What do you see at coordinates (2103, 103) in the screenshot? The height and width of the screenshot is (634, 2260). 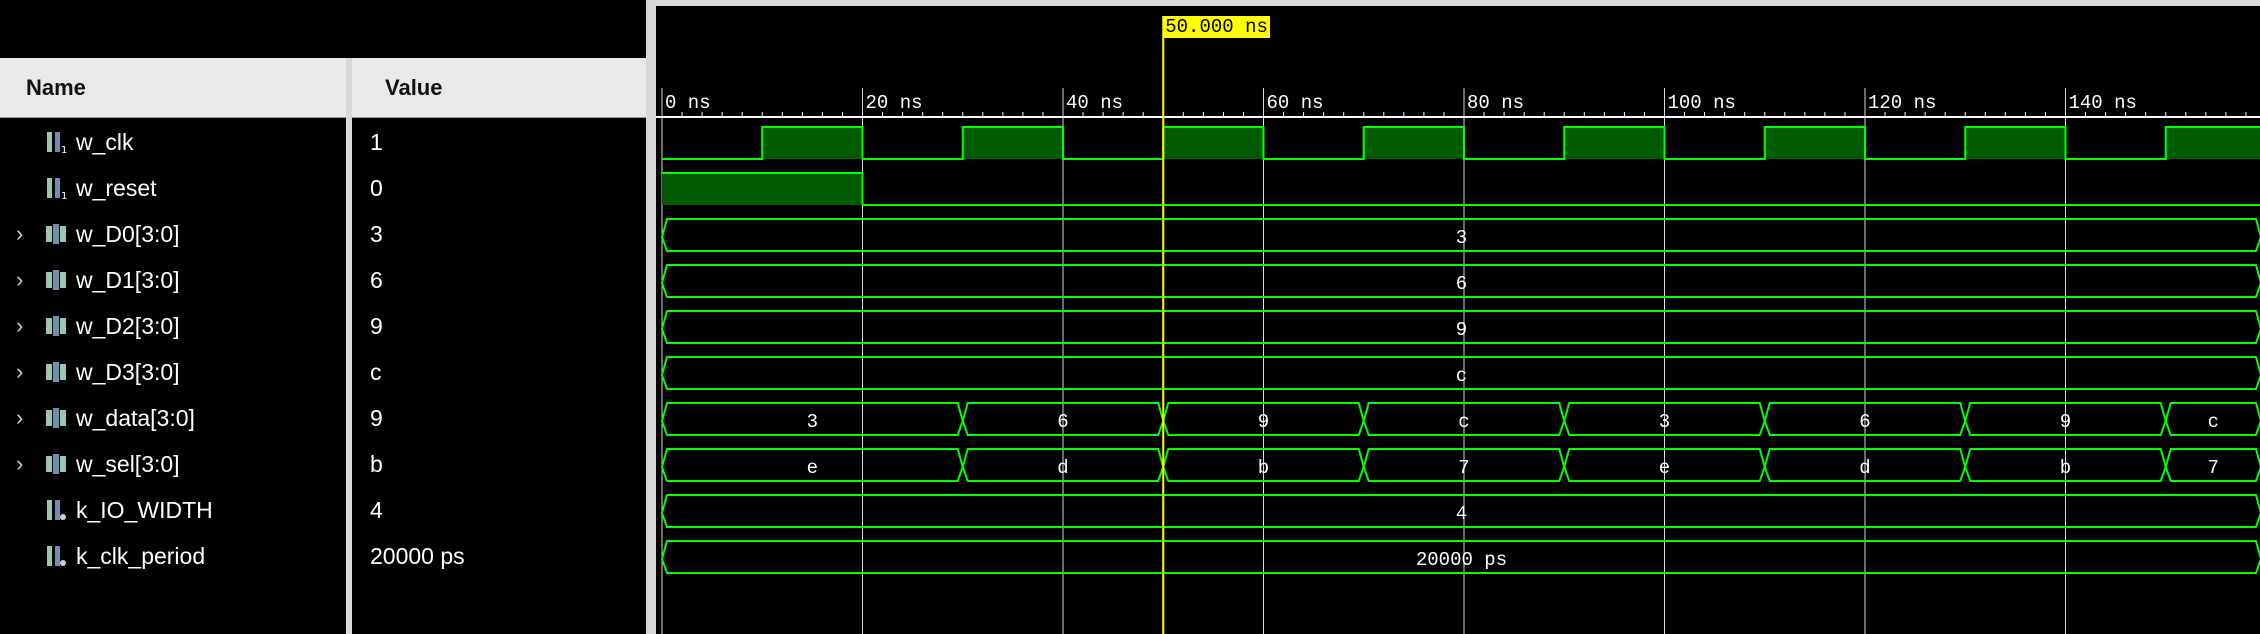 I see `time-tick-label: 140 ns` at bounding box center [2103, 103].